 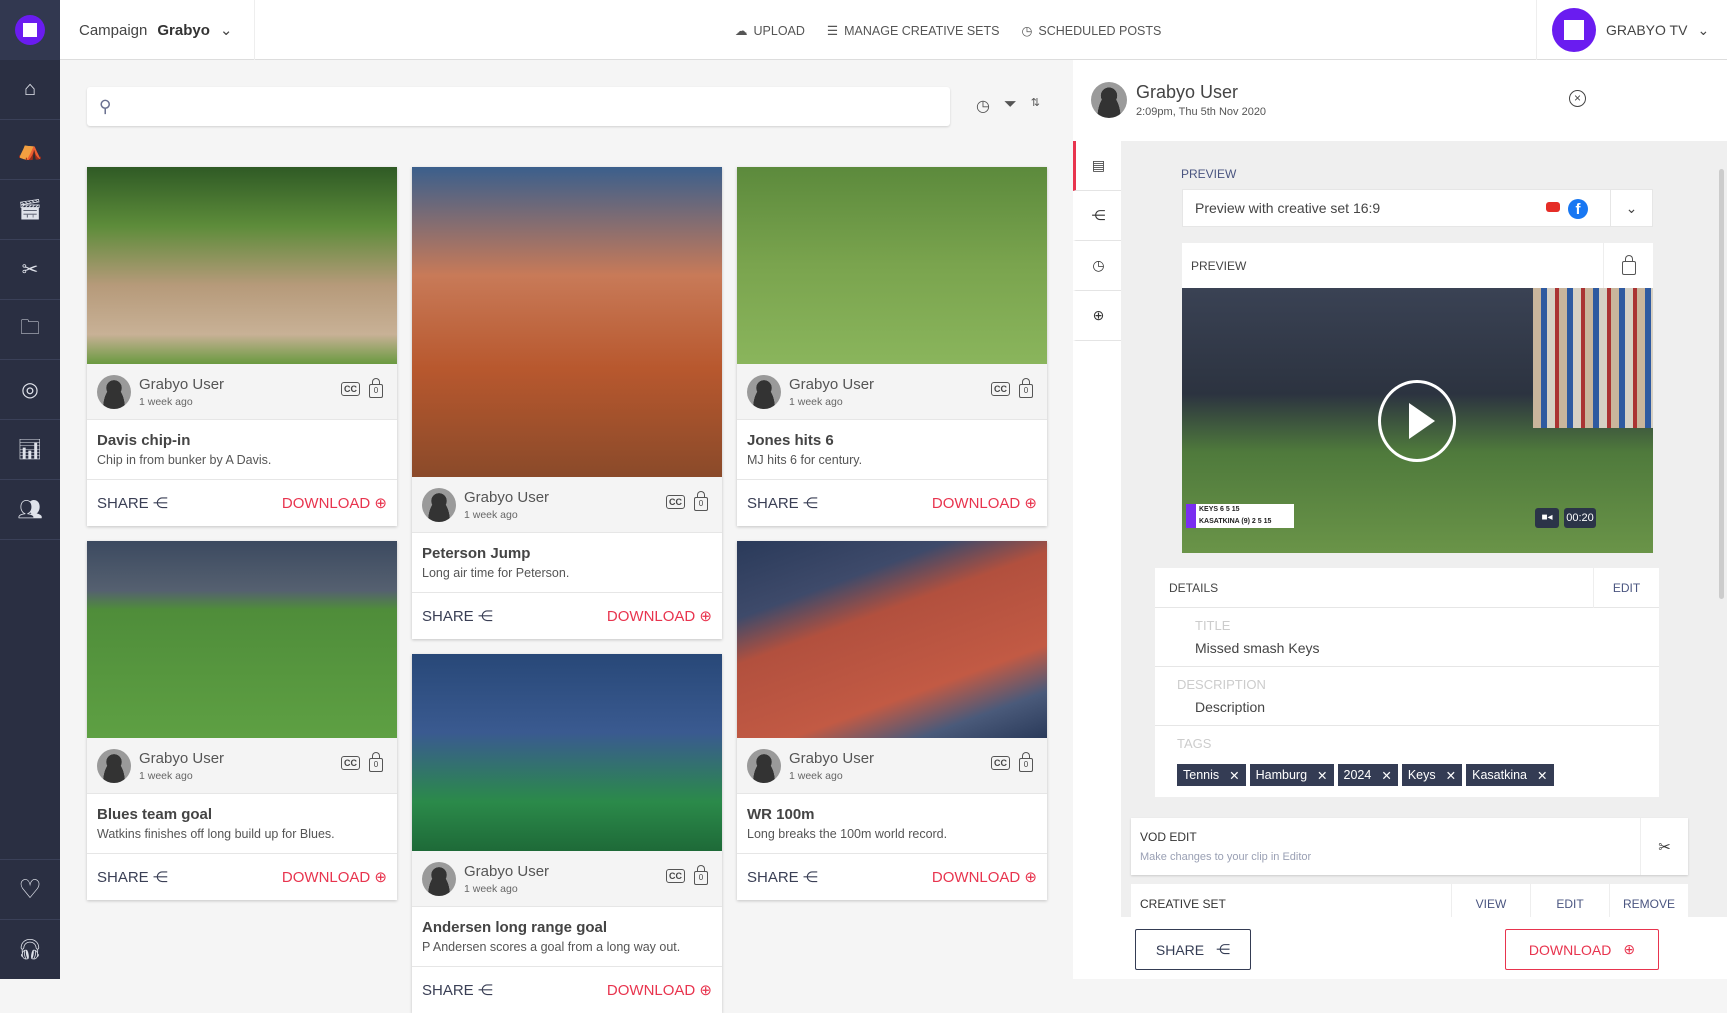 What do you see at coordinates (1257, 648) in the screenshot?
I see `title-value: Missed smash Keys` at bounding box center [1257, 648].